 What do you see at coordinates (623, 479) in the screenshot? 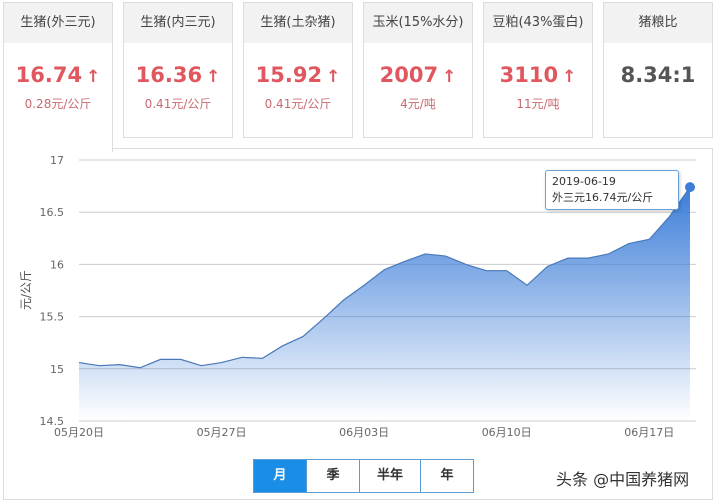
I see `watermark: 头条 @中国养猪网` at bounding box center [623, 479].